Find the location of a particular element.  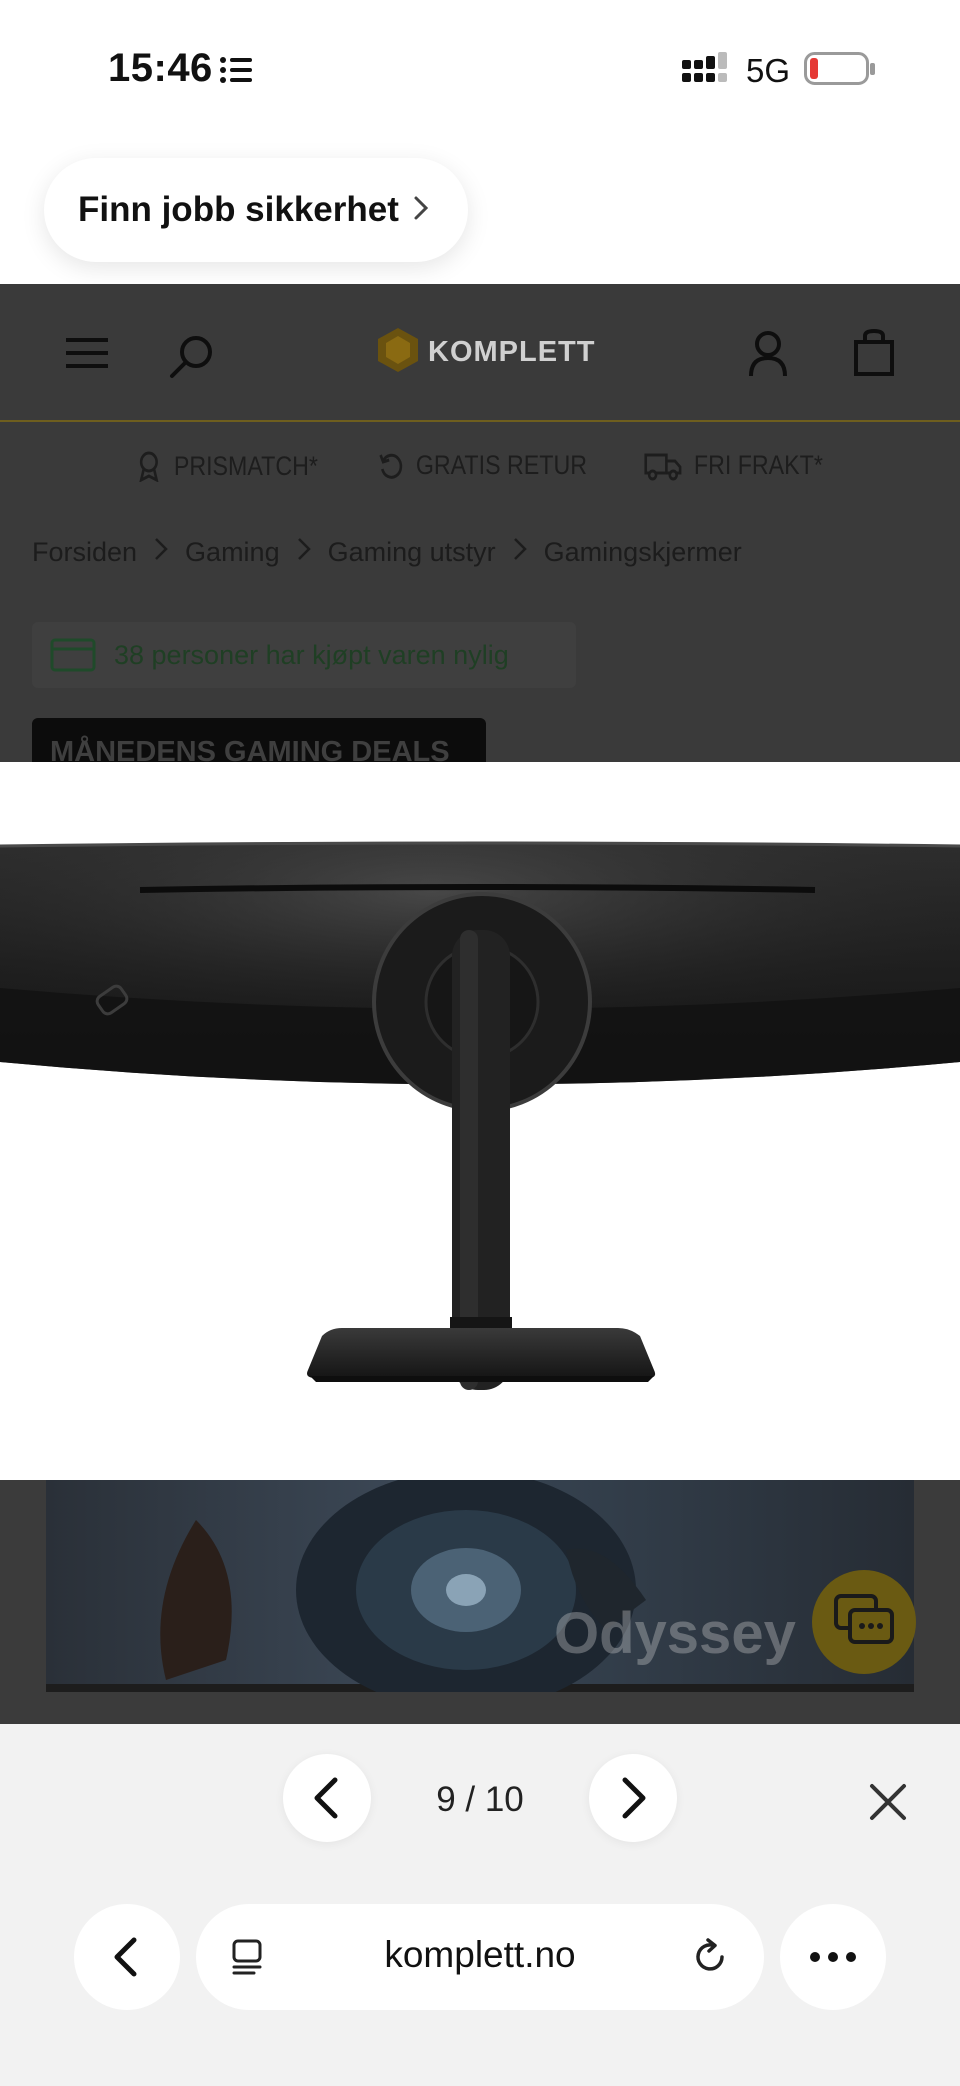

more-icon is located at coordinates (833, 1957).